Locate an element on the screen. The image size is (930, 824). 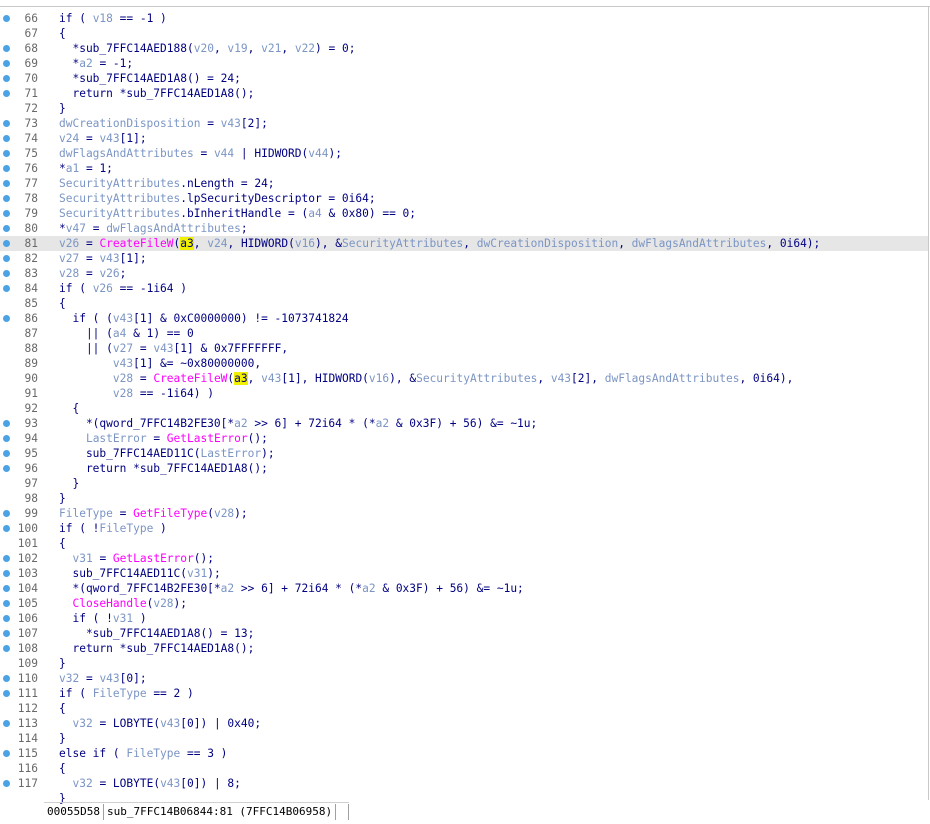
code-line: 77 SecurityAttributes.nLength = 24; is located at coordinates (464, 183).